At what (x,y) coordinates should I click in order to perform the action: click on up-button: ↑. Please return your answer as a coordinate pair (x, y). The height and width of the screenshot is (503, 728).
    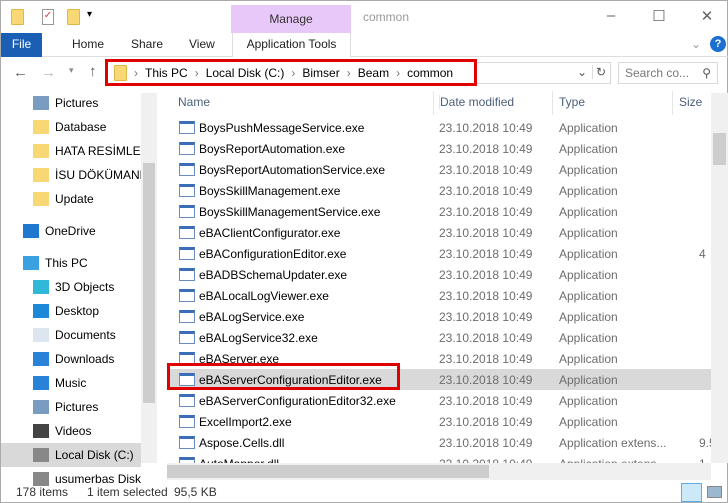
    Looking at the image, I should click on (93, 71).